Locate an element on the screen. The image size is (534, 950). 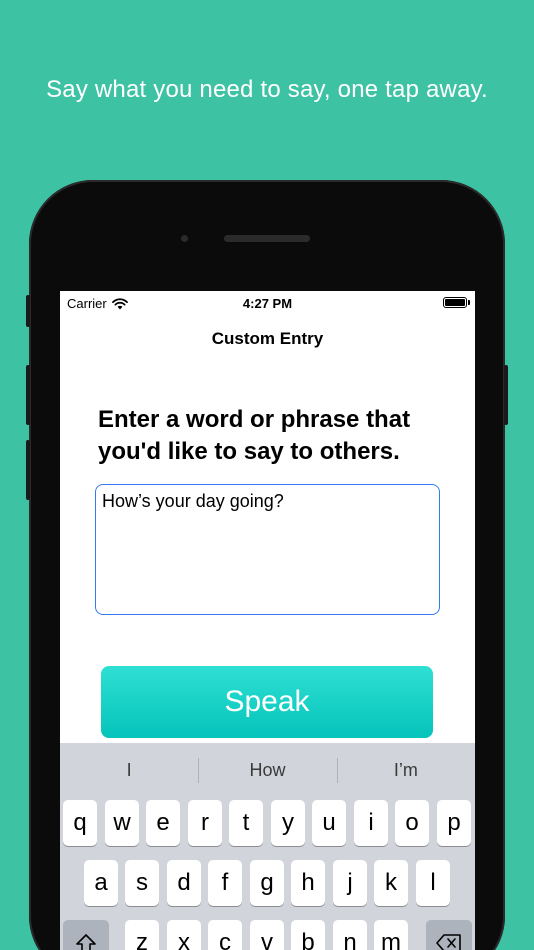
earpiece-speaker is located at coordinates (267, 238).